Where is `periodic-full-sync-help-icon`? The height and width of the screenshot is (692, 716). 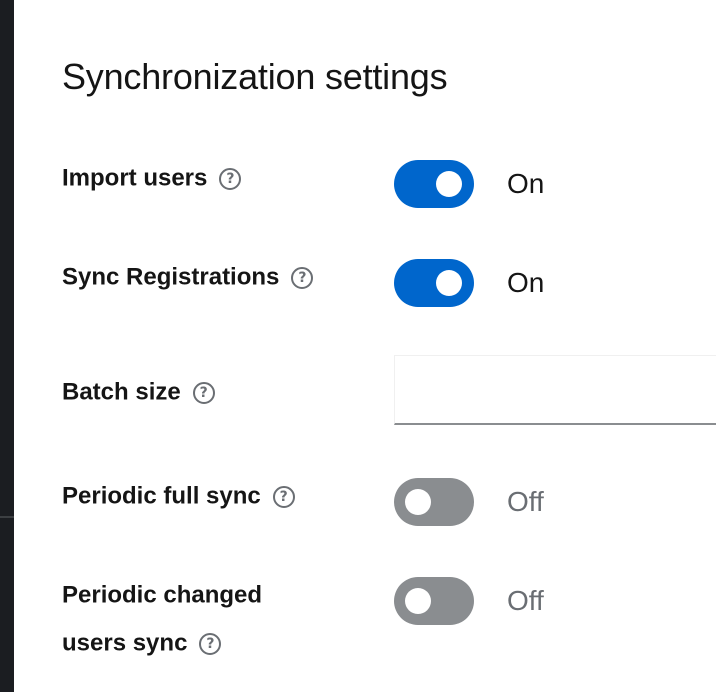
periodic-full-sync-help-icon is located at coordinates (283, 496).